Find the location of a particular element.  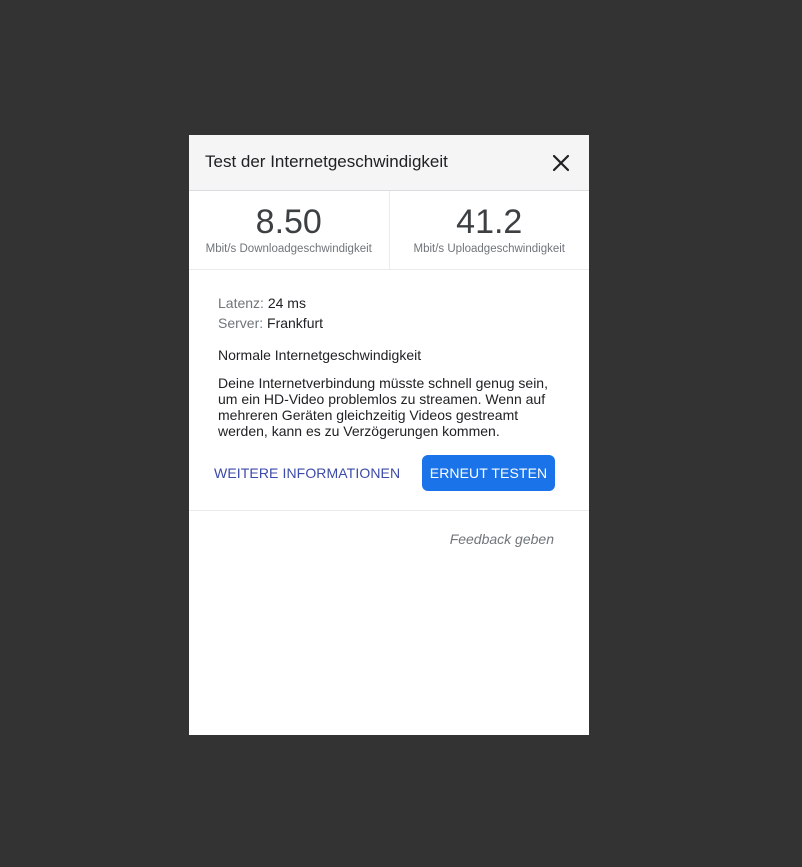

dialog-header: Test der Internetgeschwindigkeit is located at coordinates (389, 163).